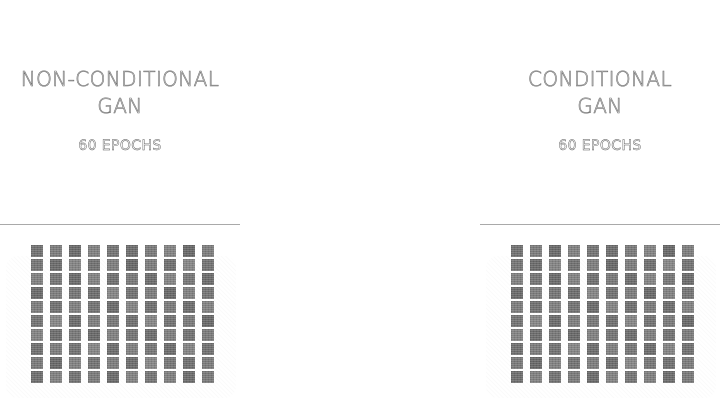 The image size is (720, 404). Describe the element at coordinates (120, 146) in the screenshot. I see `epochs-label: 60 EPOCHS` at that location.